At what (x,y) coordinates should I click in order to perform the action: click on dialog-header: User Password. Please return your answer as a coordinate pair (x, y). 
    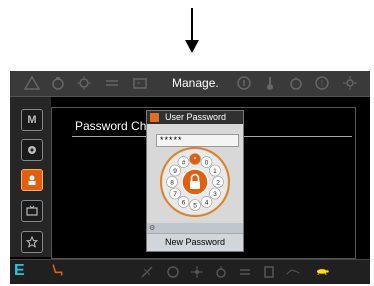
    Looking at the image, I should click on (195, 117).